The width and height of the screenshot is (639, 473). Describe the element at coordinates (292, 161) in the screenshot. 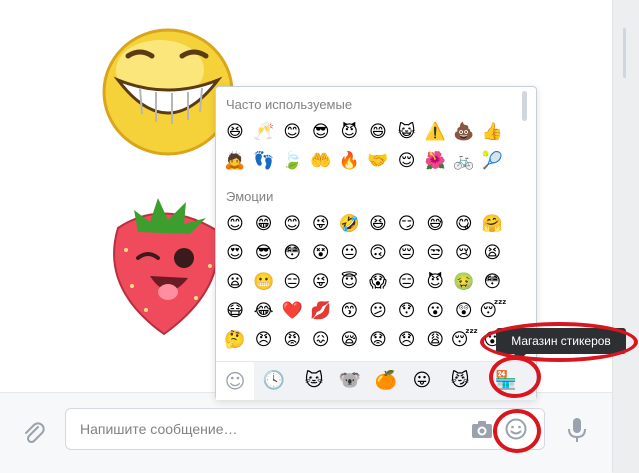

I see `emoji-cell: 🍃` at that location.